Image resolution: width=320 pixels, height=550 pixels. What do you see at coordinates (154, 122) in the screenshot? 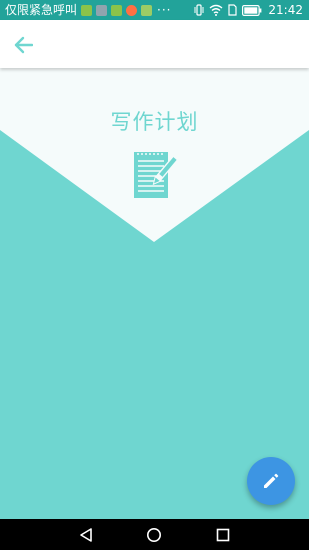
I see `page-title: 写作计划` at bounding box center [154, 122].